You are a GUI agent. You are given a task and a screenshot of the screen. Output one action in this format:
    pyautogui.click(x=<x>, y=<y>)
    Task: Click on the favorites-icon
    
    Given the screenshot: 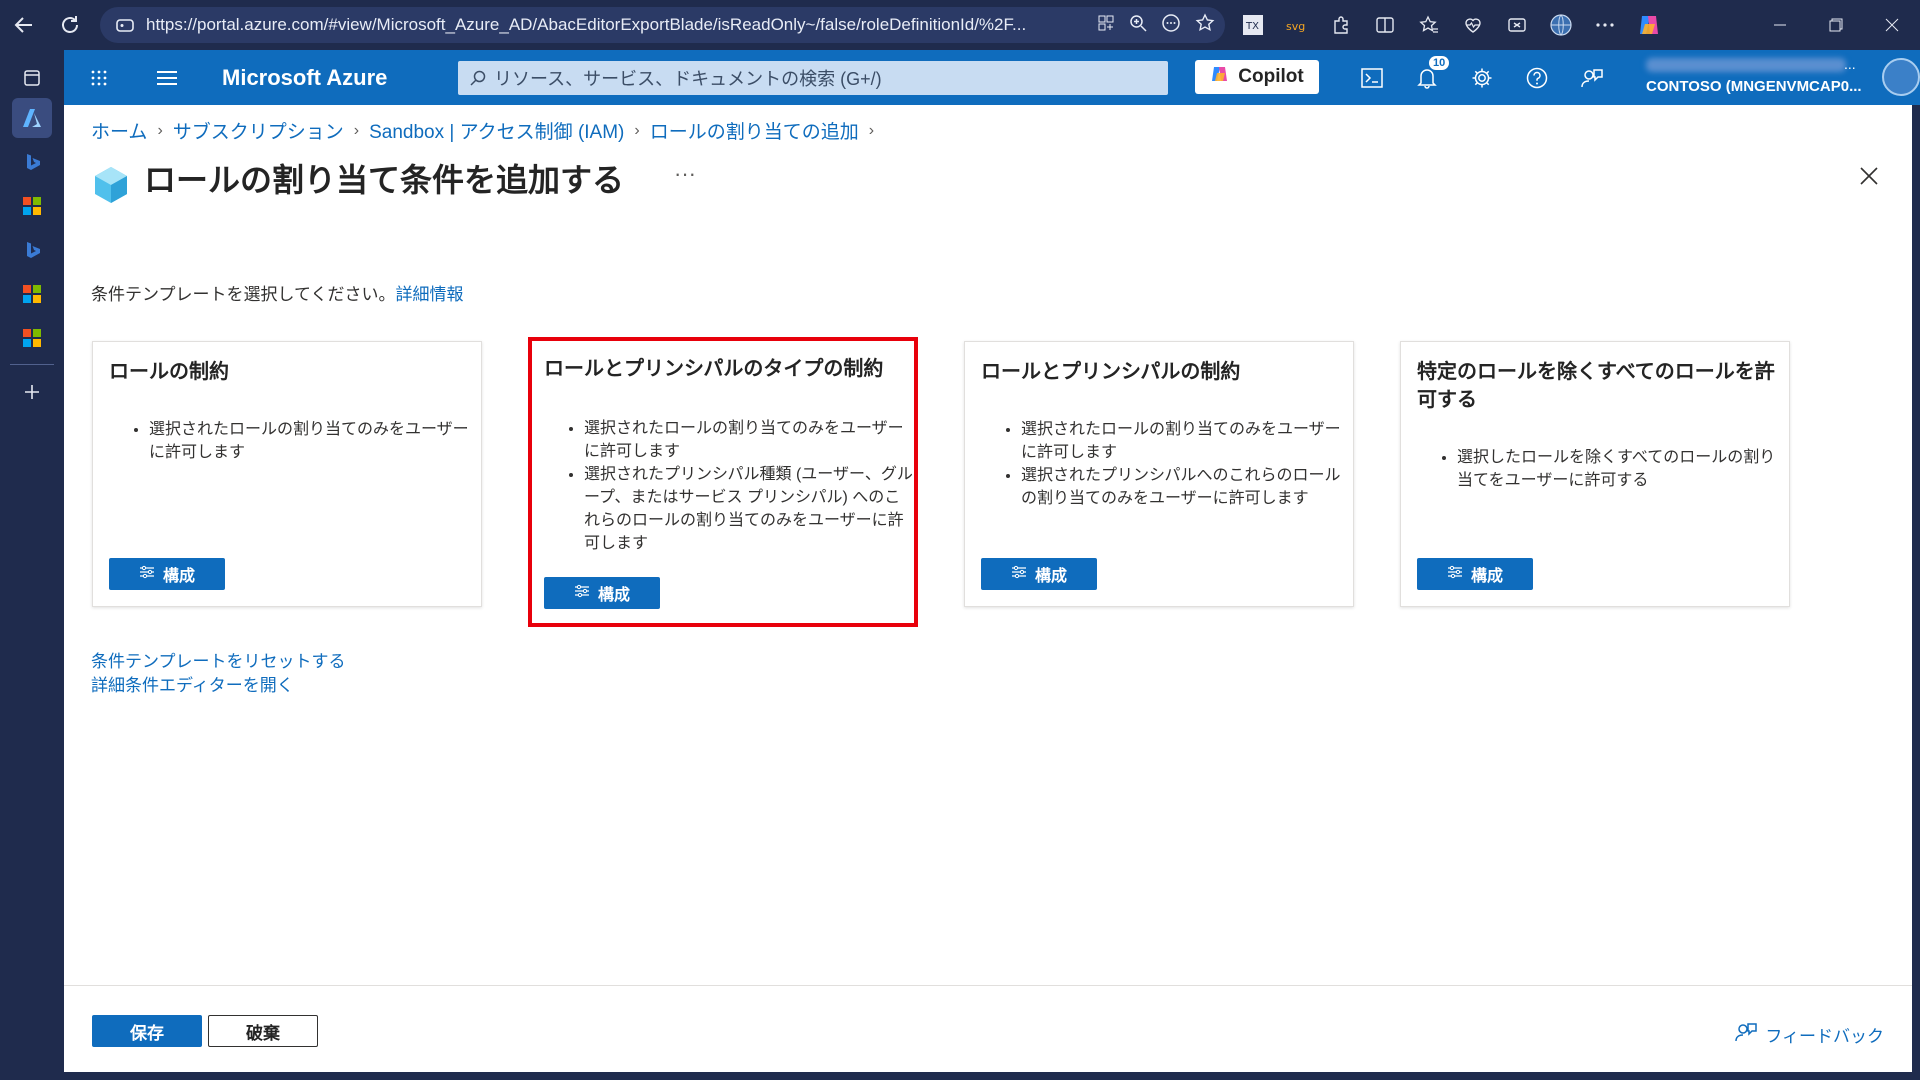 What is the action you would take?
    pyautogui.click(x=1429, y=25)
    